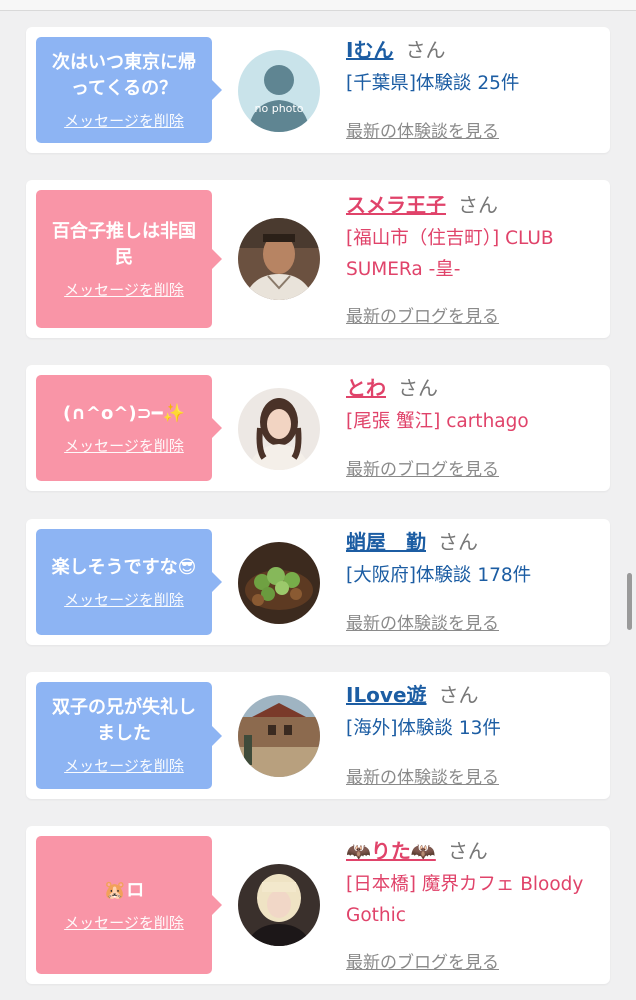  I want to click on user-subtitle: [海外]体験談 13件, so click(423, 728).